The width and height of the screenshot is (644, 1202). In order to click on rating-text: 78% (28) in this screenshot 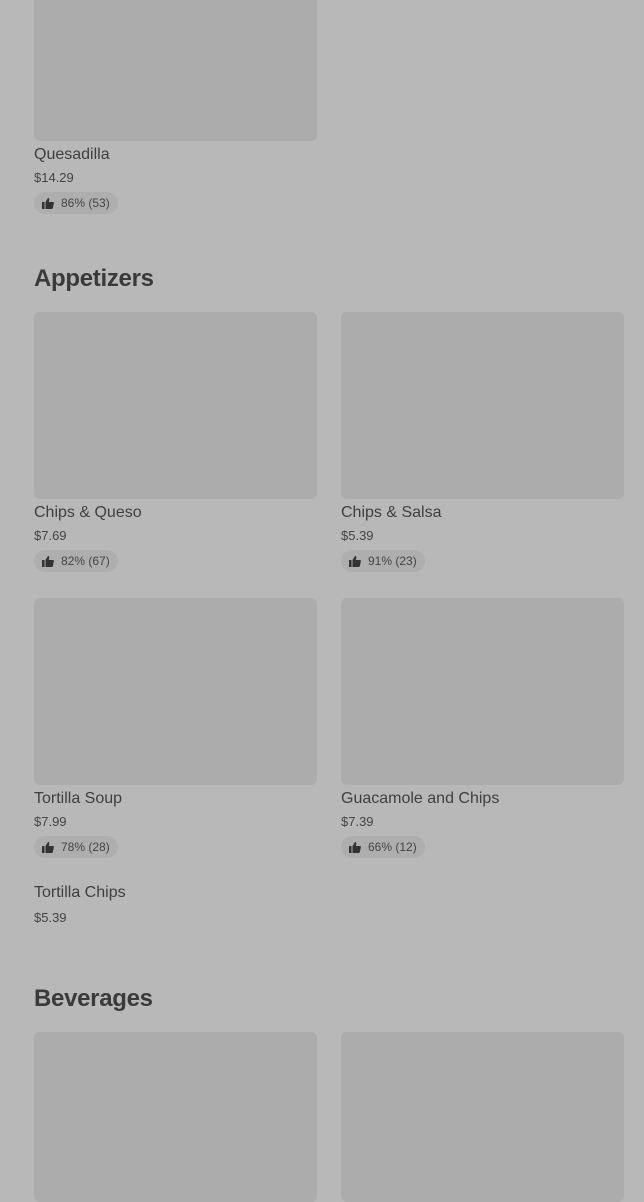, I will do `click(85, 847)`.